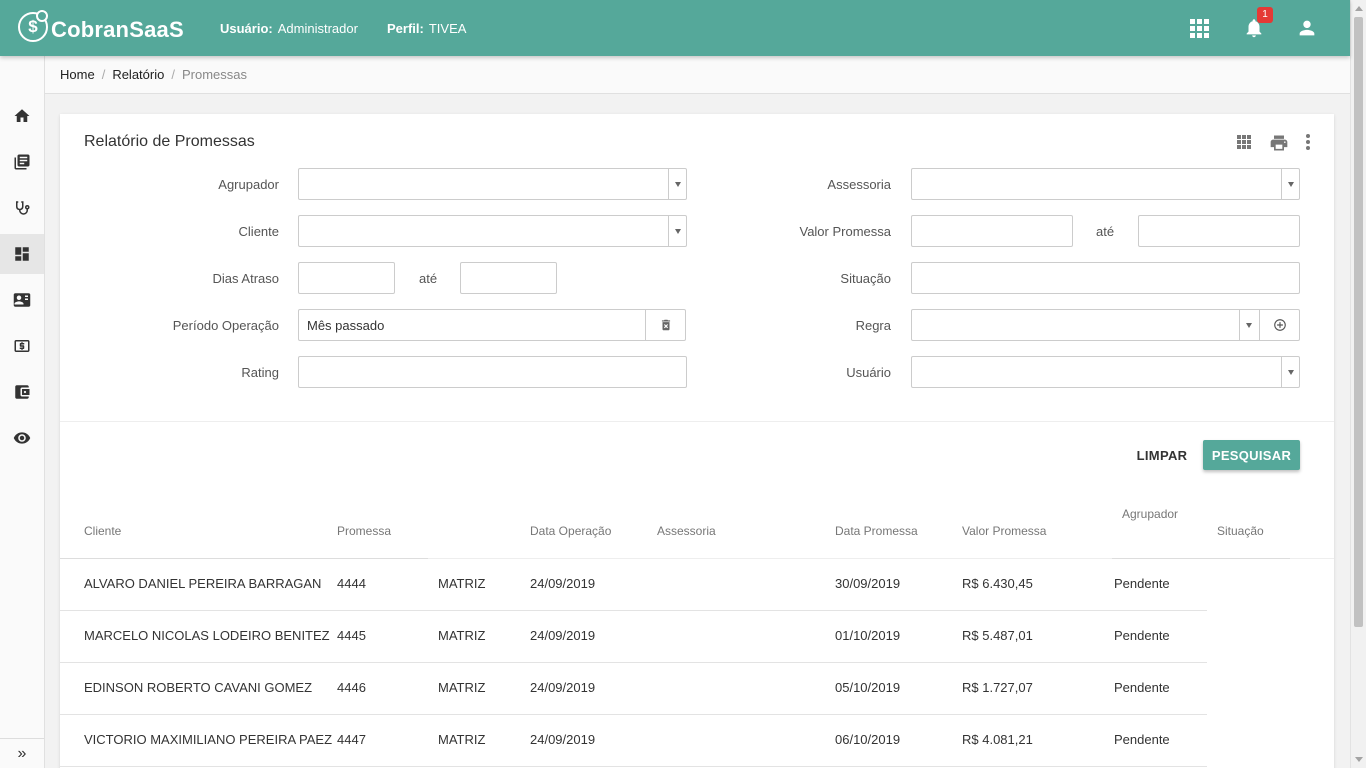 The height and width of the screenshot is (768, 1366). Describe the element at coordinates (570, 531) in the screenshot. I see `col-header-data-operacao: Data Operação` at that location.